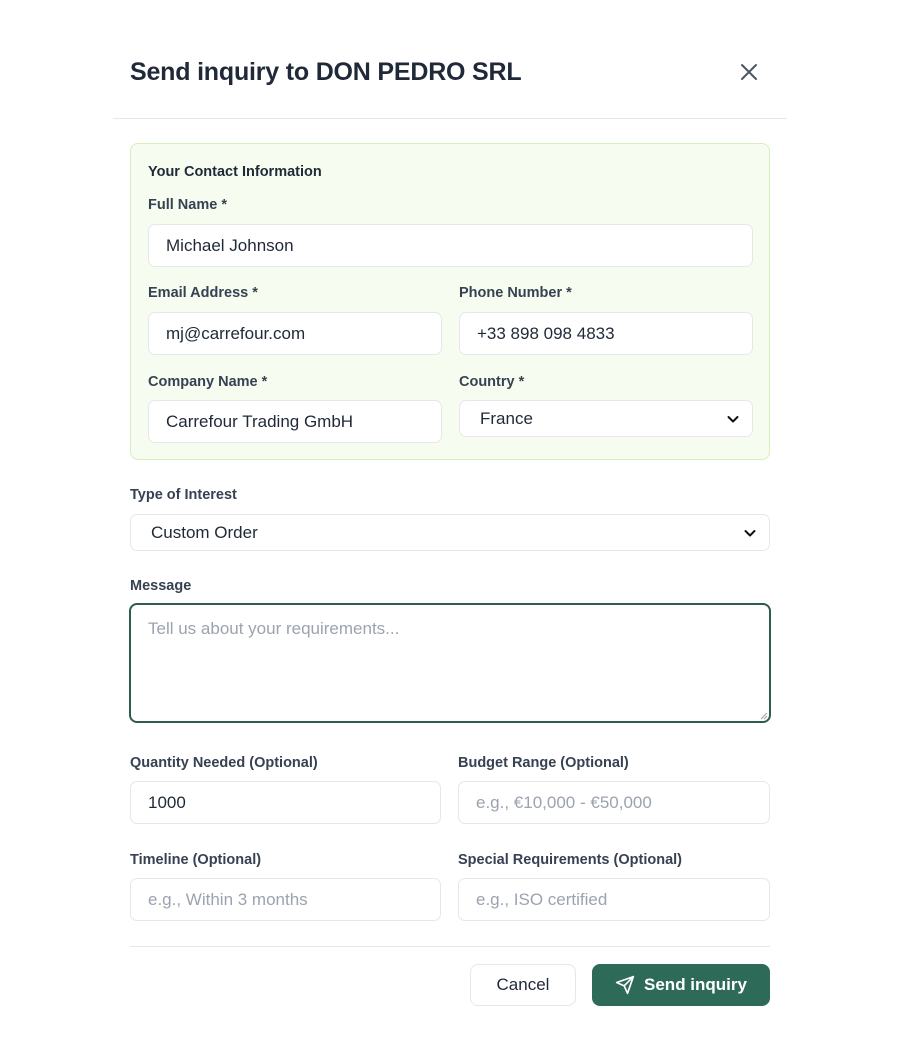 Image resolution: width=900 pixels, height=1049 pixels. I want to click on send-inquiry-button: Send inquiry, so click(681, 985).